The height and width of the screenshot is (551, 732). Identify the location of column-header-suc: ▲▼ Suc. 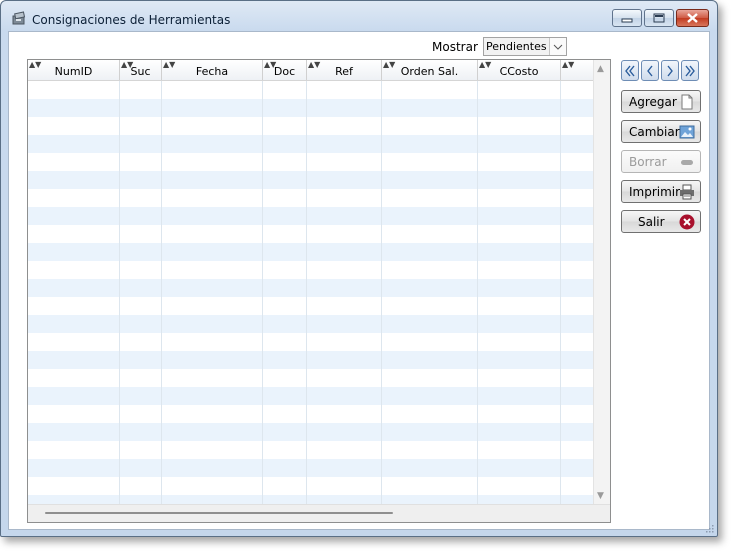
(141, 70).